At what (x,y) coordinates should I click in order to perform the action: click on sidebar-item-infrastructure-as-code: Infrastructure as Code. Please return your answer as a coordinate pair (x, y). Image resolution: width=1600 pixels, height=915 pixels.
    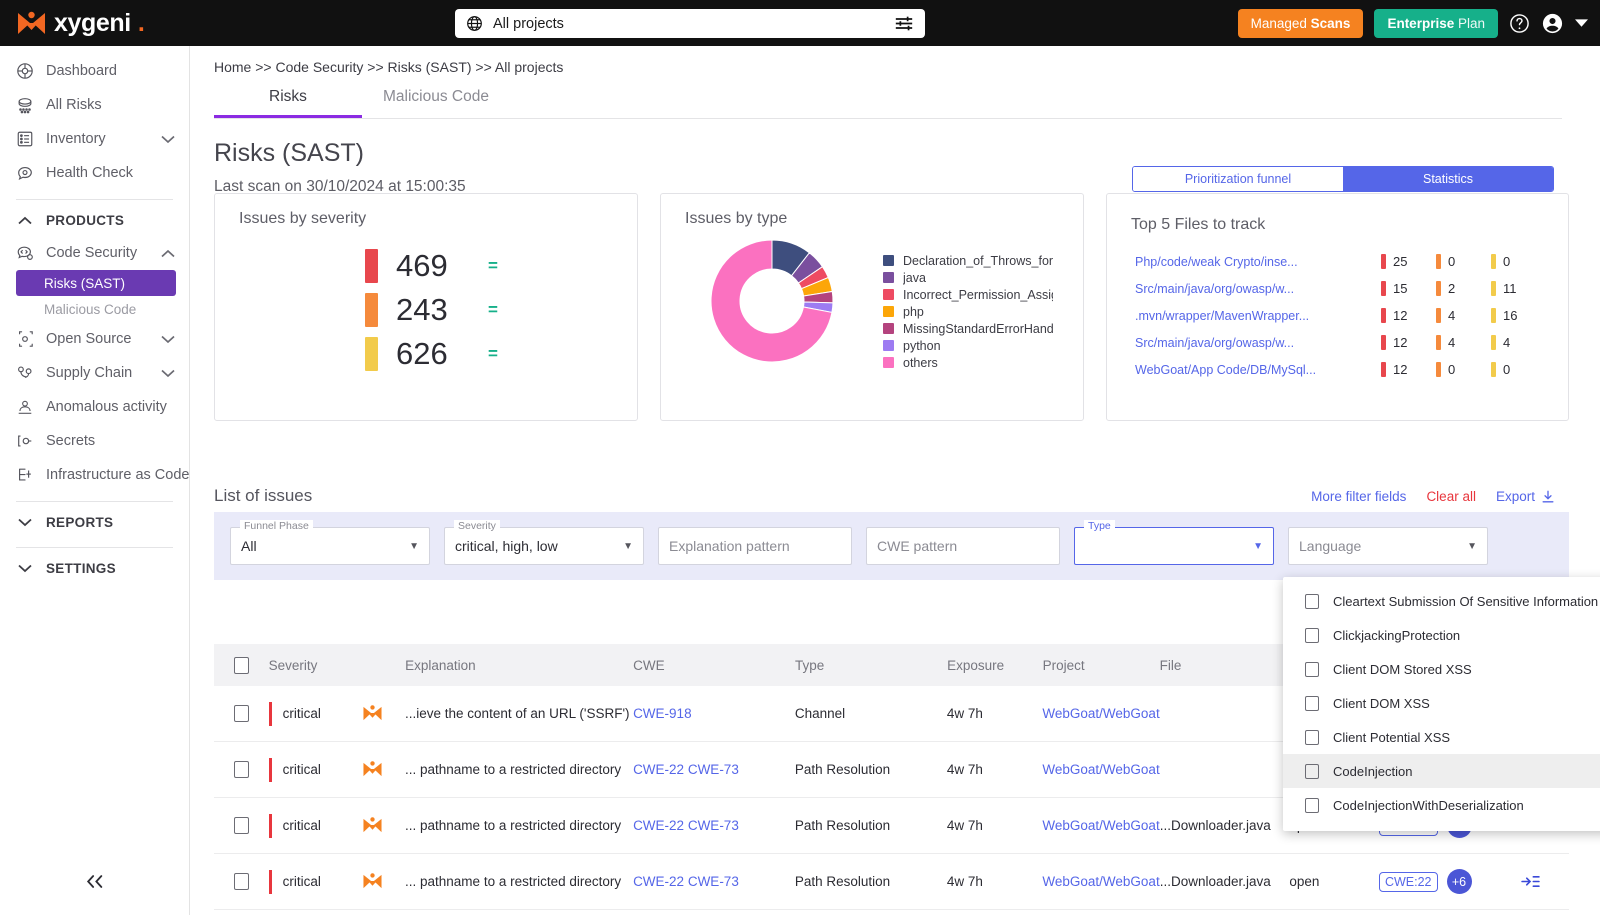
    Looking at the image, I should click on (94, 475).